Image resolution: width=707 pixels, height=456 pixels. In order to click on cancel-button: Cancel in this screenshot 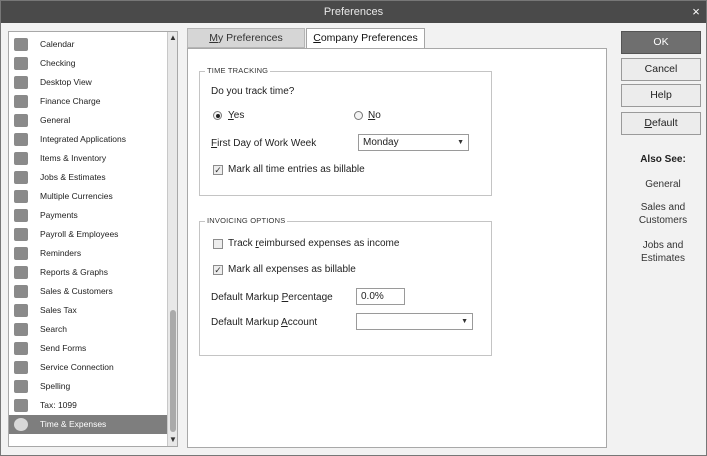, I will do `click(661, 69)`.